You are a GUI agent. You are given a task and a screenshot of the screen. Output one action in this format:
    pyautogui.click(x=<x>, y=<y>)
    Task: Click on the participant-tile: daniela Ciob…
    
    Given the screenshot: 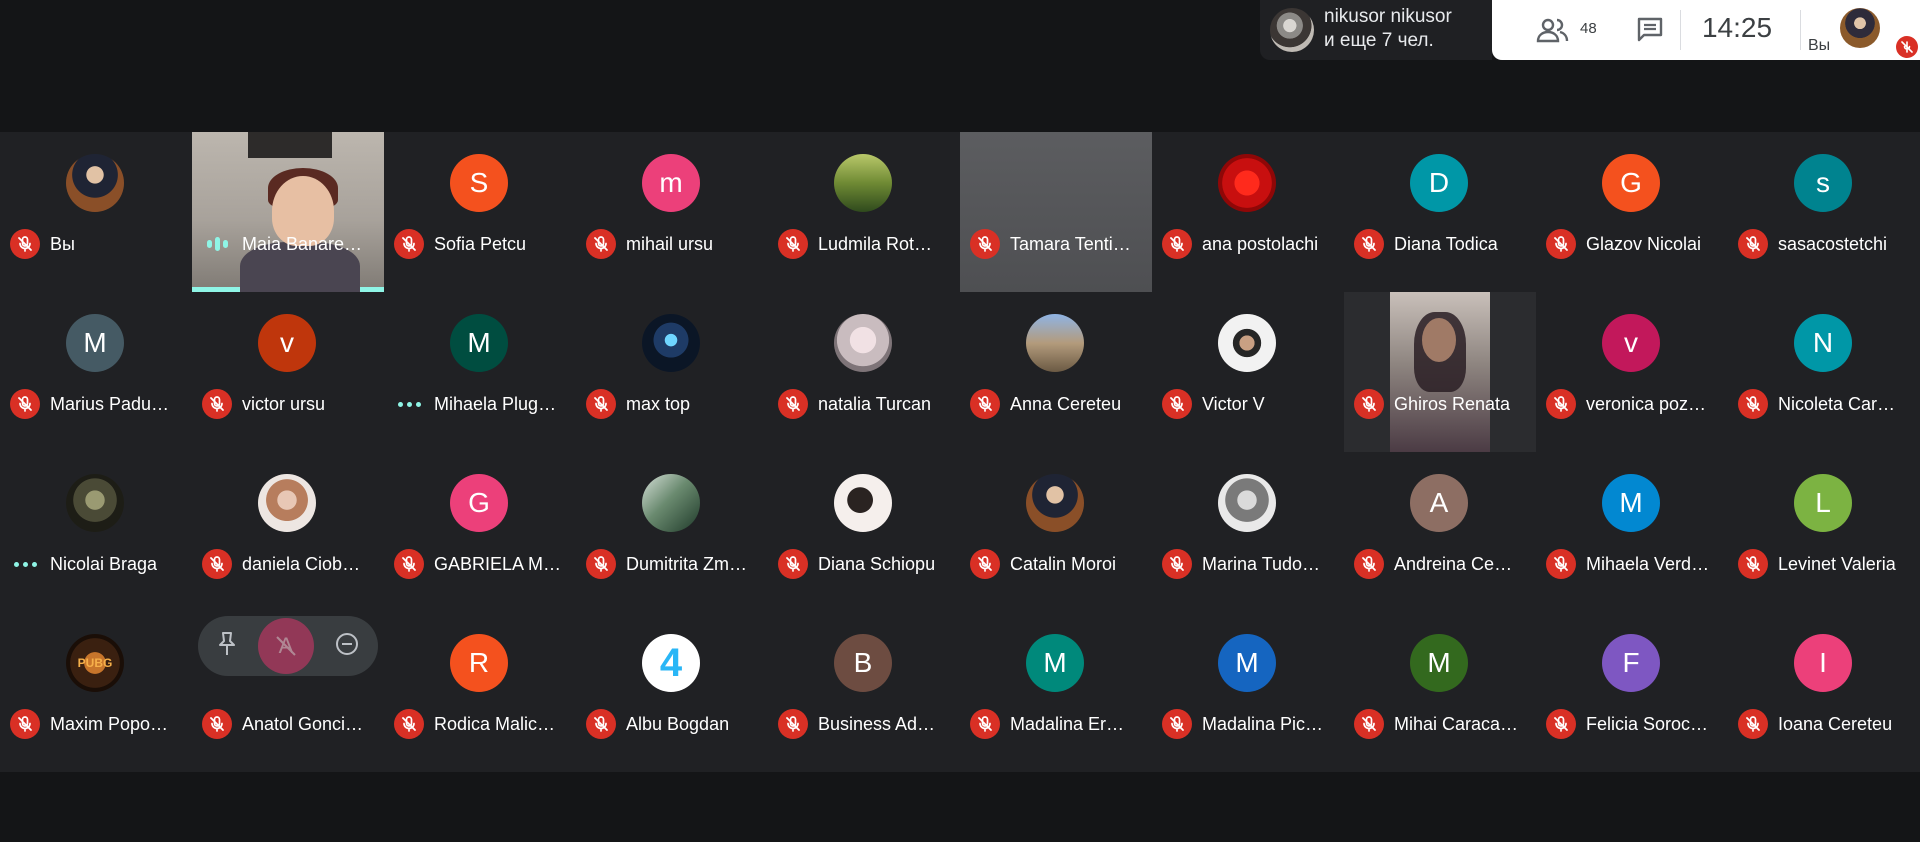 What is the action you would take?
    pyautogui.click(x=288, y=532)
    